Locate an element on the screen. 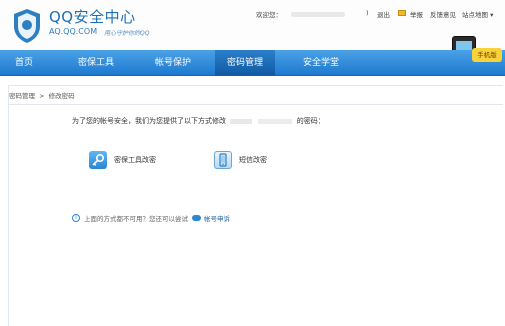 The image size is (505, 326). alternative-hint: i 上面的方式都不可用？您还可以尝试 帐号申诉 is located at coordinates (151, 218).